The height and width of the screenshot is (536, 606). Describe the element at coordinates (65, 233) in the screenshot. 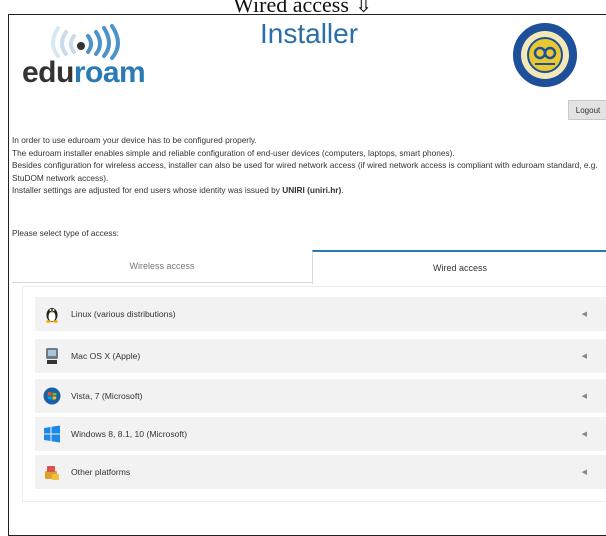

I see `access-type-prompt: Please select type of access:` at that location.